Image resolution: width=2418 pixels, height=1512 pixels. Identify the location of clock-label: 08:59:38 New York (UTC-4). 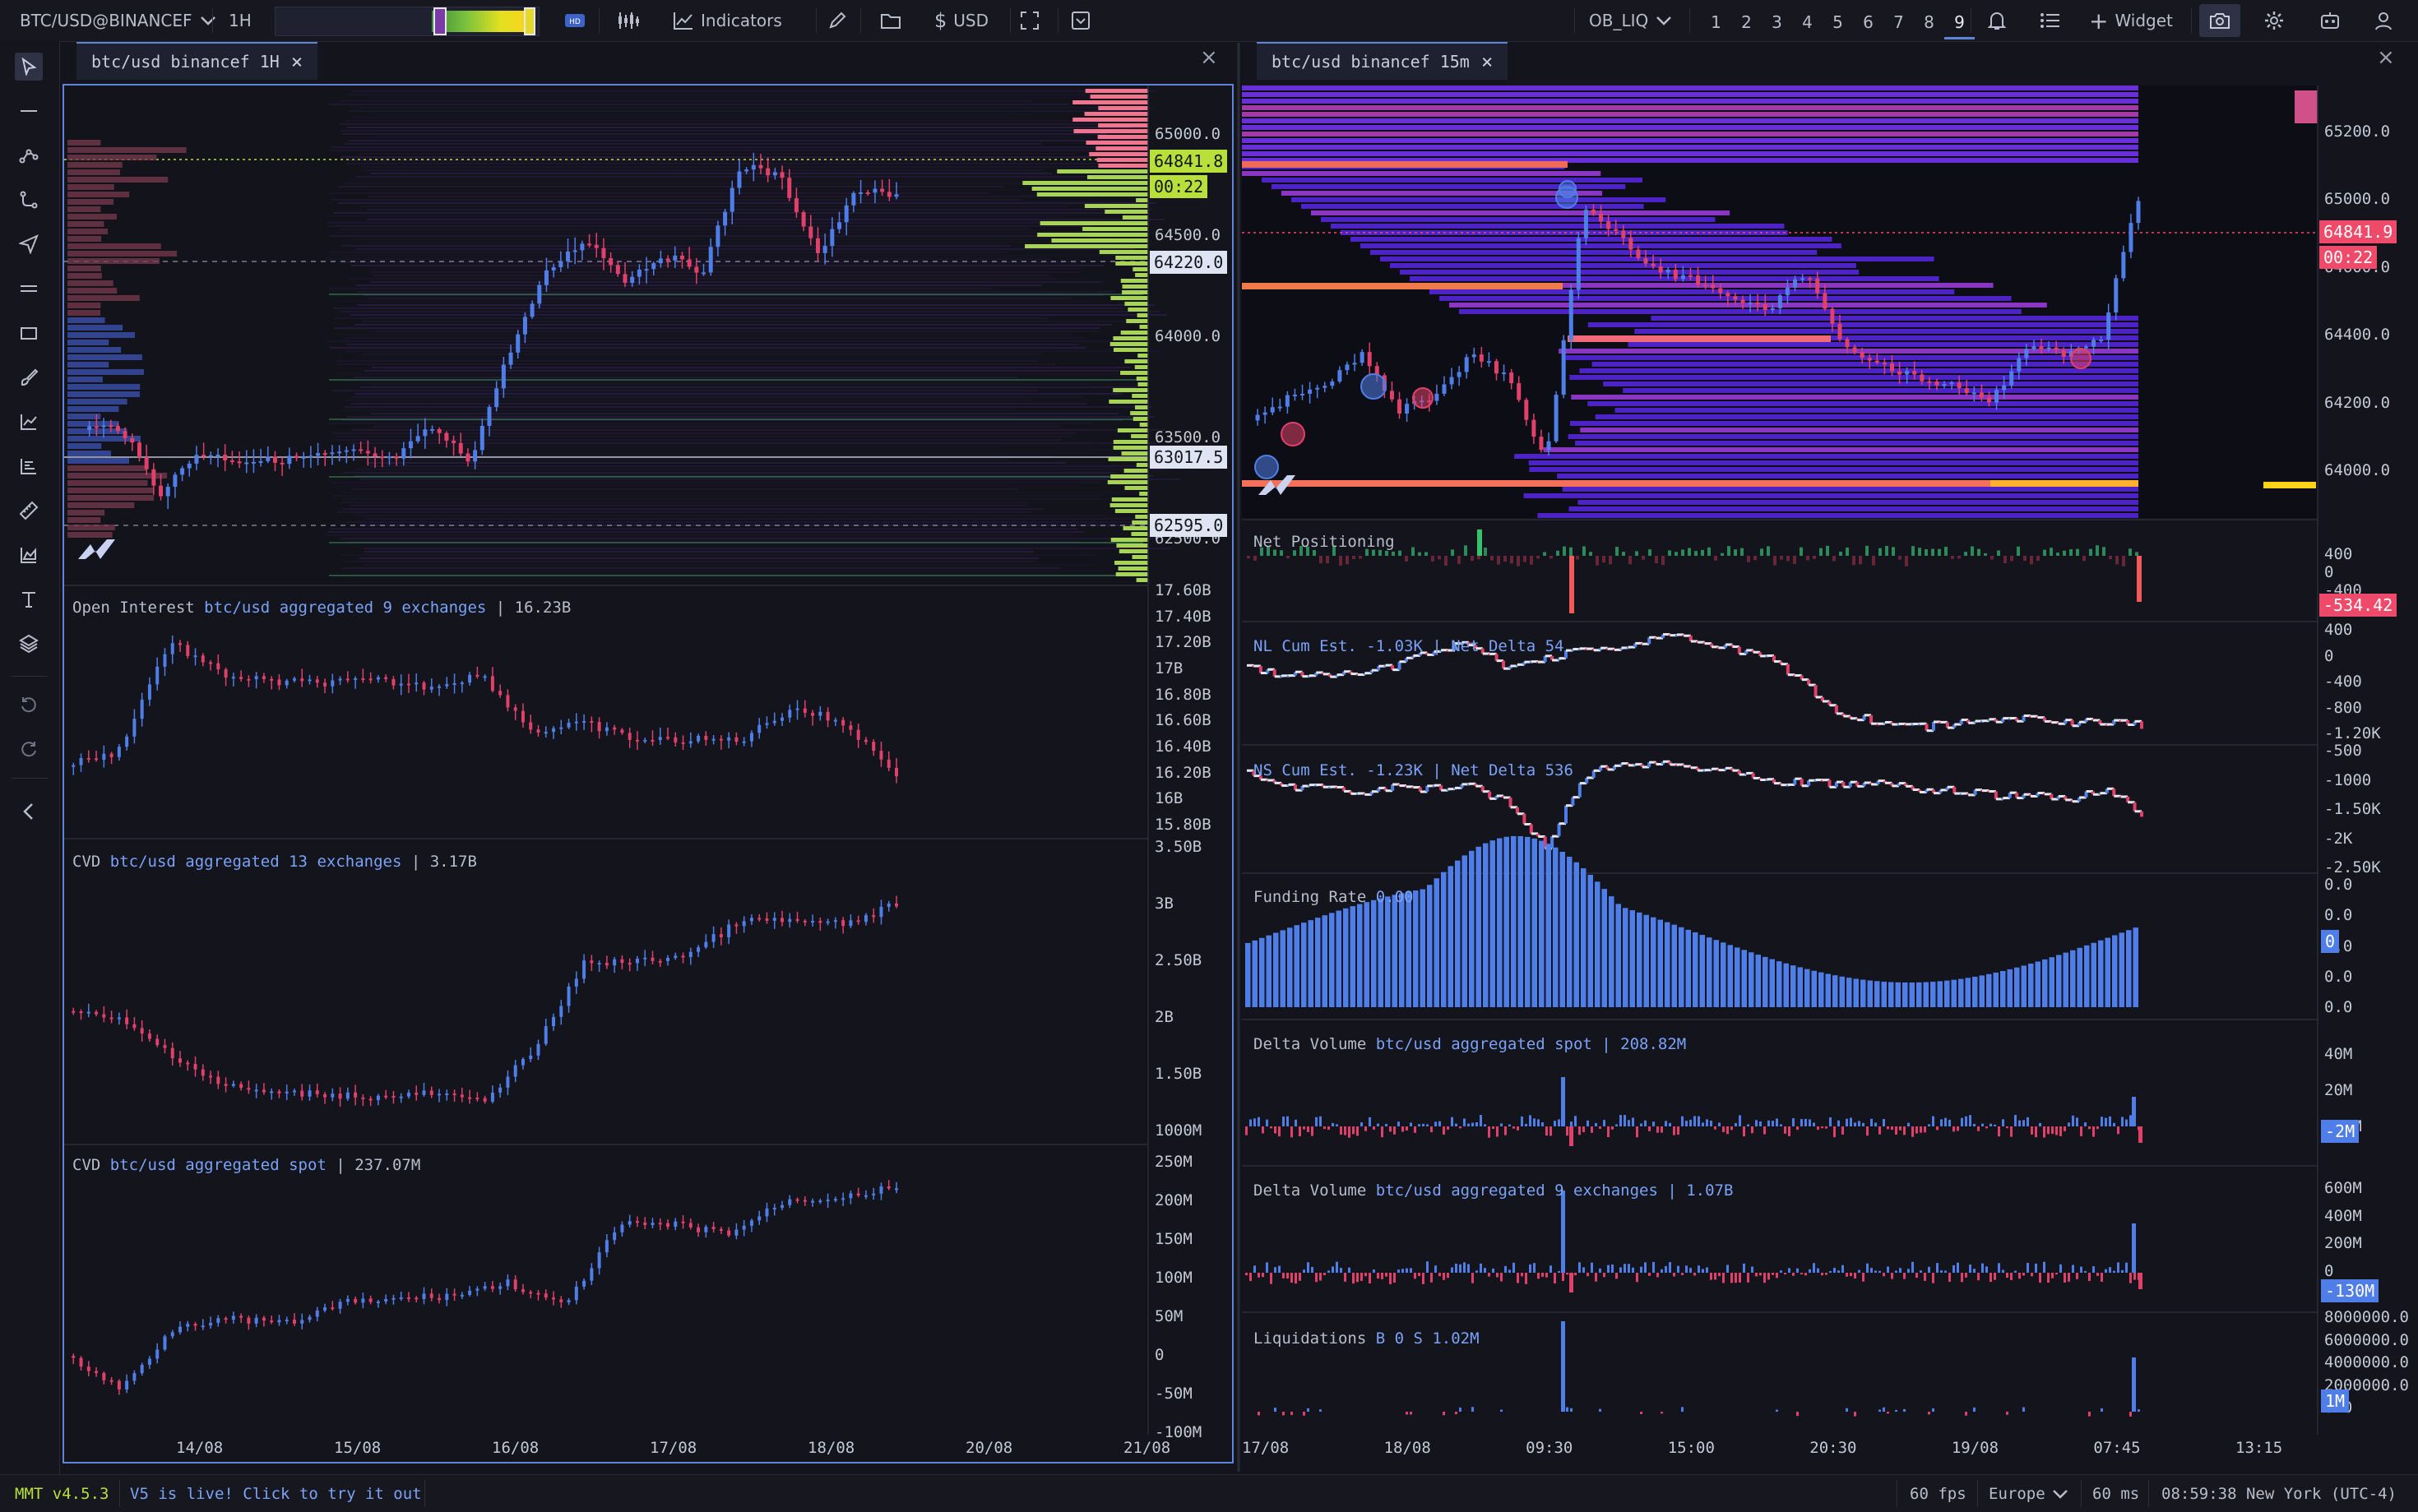
(2279, 1493).